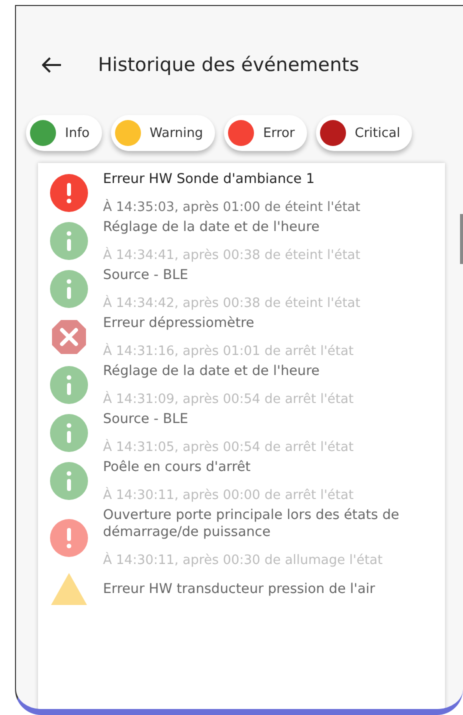 This screenshot has height=715, width=463. Describe the element at coordinates (231, 207) in the screenshot. I see `event-time: À 14:35:03, après 01:00 de éteint l'état` at that location.